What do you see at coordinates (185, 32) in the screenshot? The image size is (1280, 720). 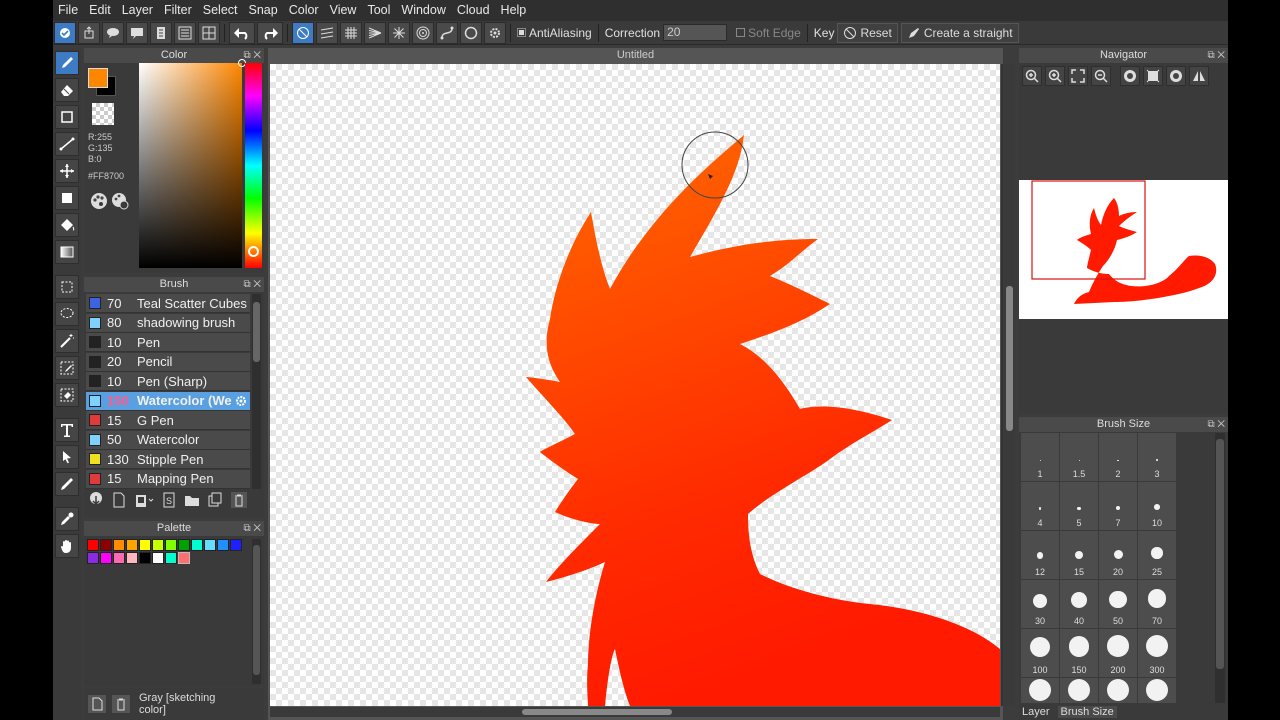 I see `list-icon` at bounding box center [185, 32].